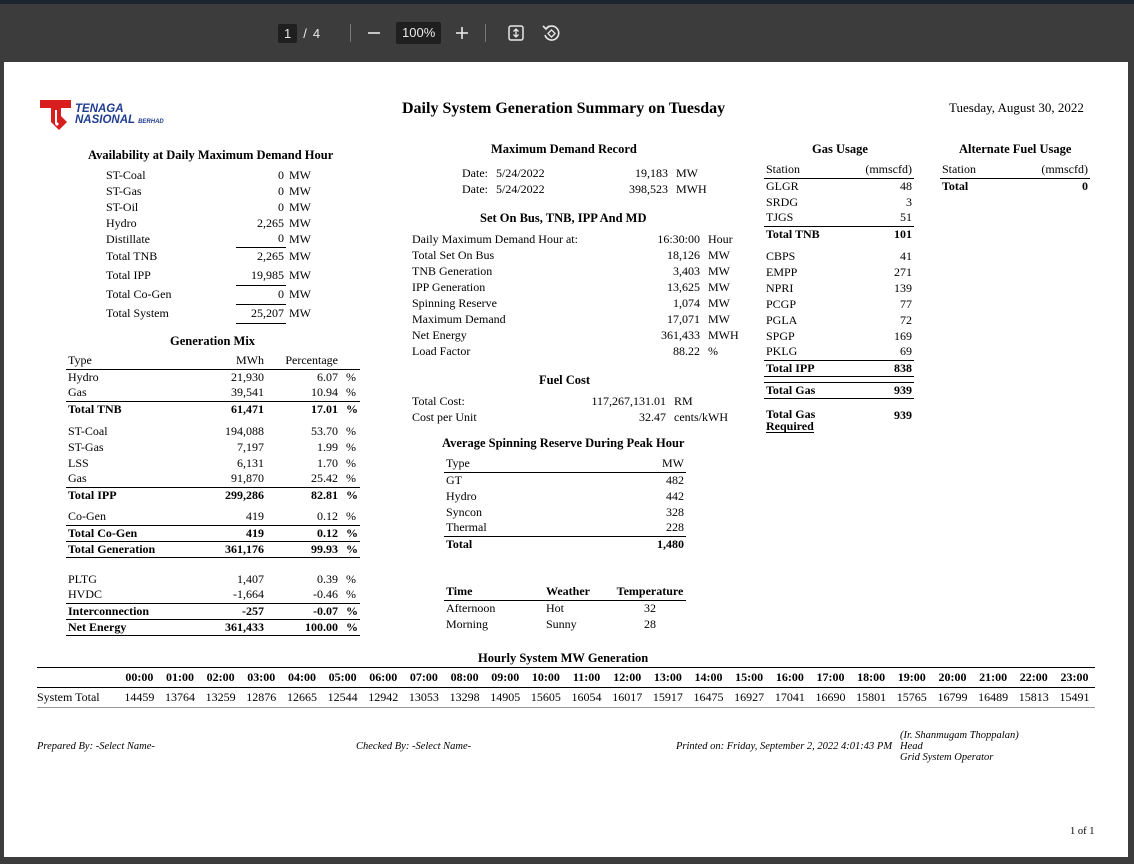 The width and height of the screenshot is (1134, 864). Describe the element at coordinates (327, 578) in the screenshot. I see `mix-percentage: 0.39` at that location.